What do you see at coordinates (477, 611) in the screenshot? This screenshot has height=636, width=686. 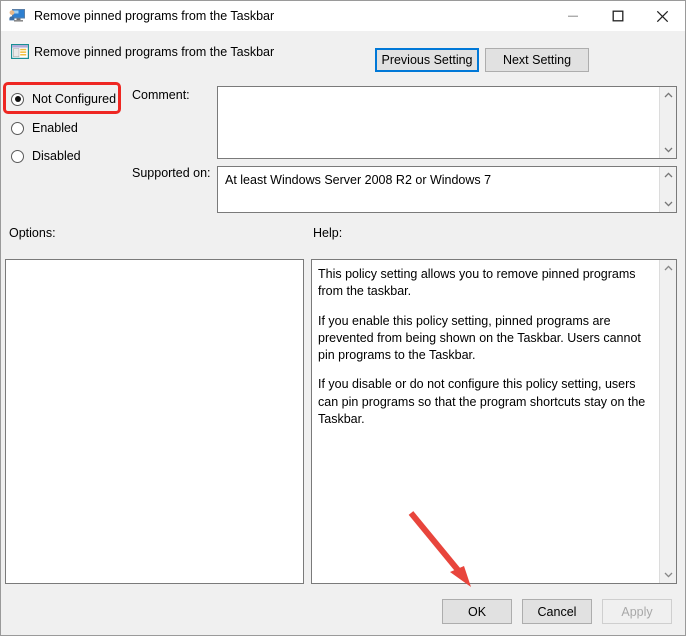 I see `ok-button: OK` at bounding box center [477, 611].